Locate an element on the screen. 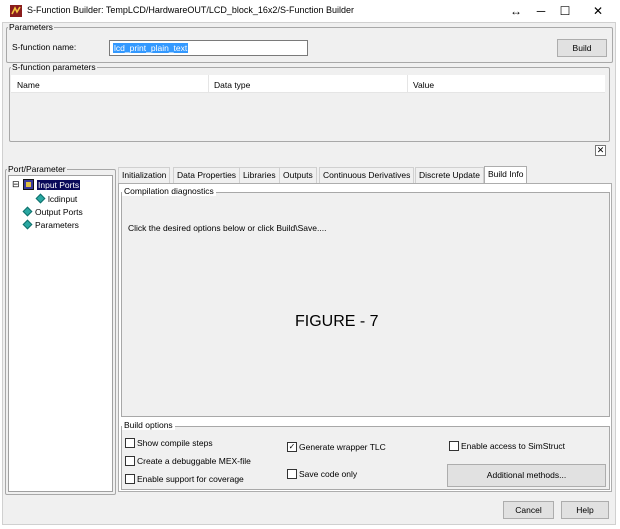 The height and width of the screenshot is (529, 620). minimize-button: ─ is located at coordinates (541, 11).